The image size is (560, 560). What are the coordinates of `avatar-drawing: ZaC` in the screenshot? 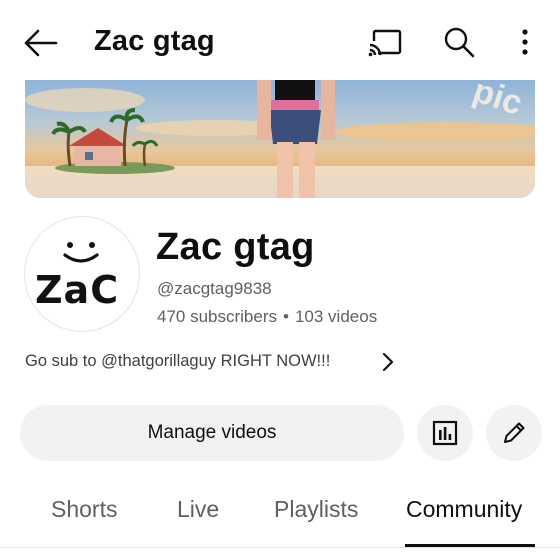 It's located at (77, 277).